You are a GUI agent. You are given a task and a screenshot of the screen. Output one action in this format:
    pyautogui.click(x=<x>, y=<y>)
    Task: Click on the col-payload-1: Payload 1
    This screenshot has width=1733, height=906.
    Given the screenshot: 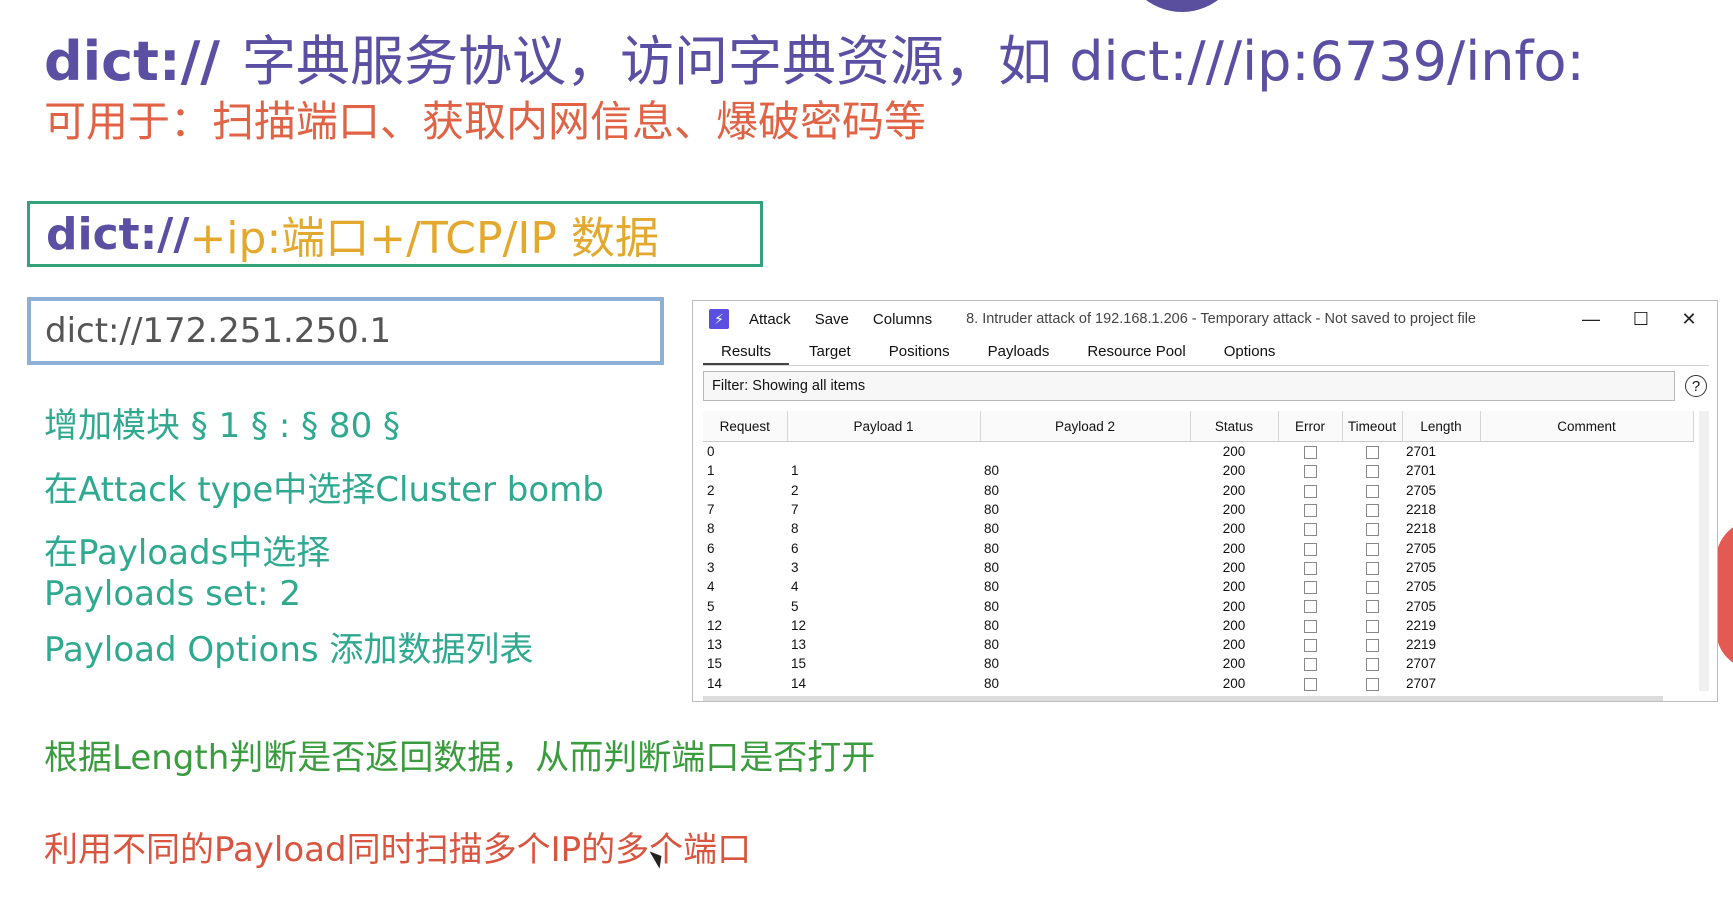 What is the action you would take?
    pyautogui.click(x=884, y=426)
    